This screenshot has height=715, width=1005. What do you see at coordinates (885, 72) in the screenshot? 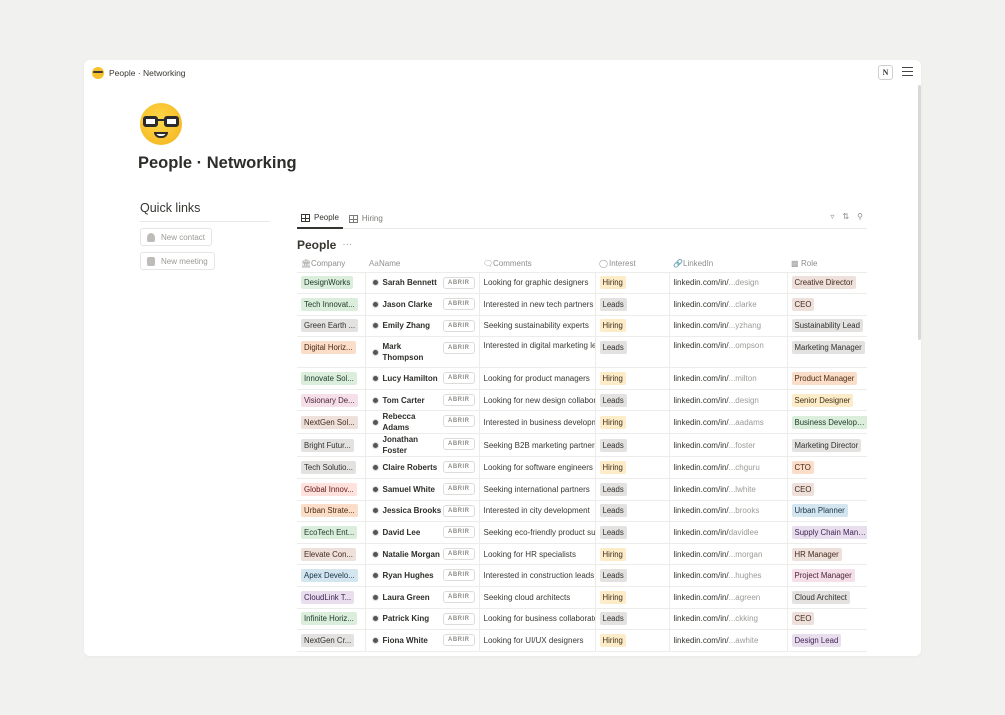
I see `notion-logo-icon: N` at bounding box center [885, 72].